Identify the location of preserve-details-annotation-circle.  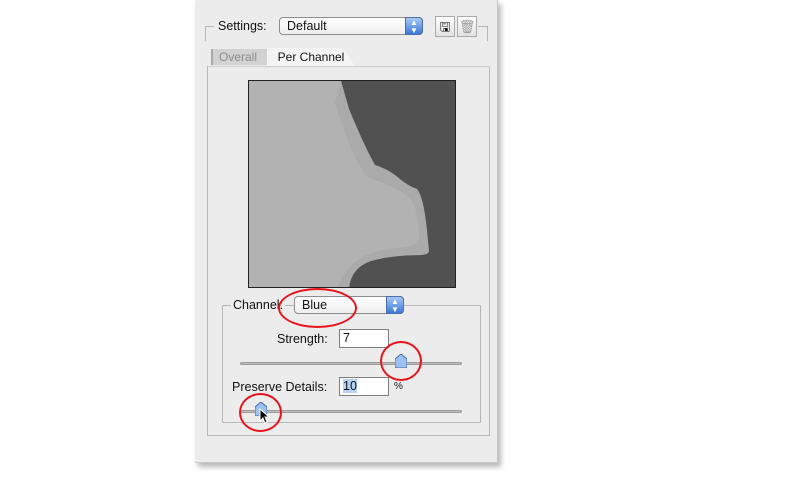
(260, 412).